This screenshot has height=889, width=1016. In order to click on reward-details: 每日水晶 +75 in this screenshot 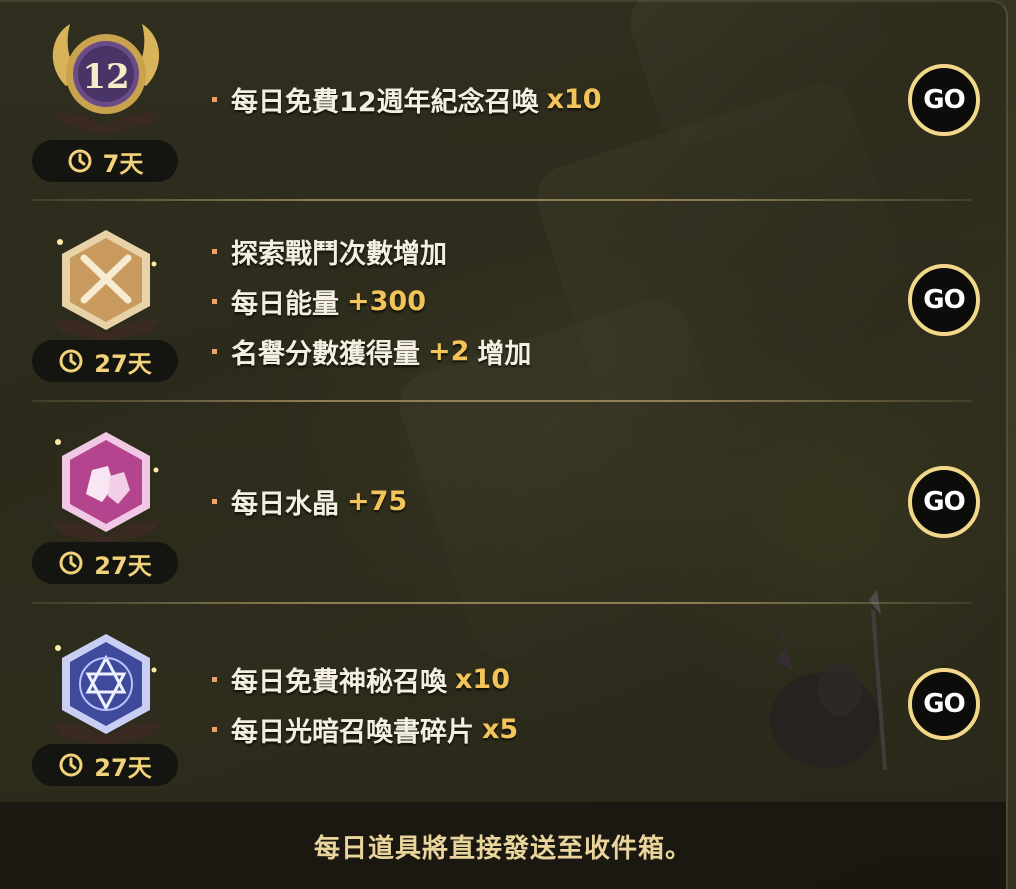, I will do `click(309, 501)`.